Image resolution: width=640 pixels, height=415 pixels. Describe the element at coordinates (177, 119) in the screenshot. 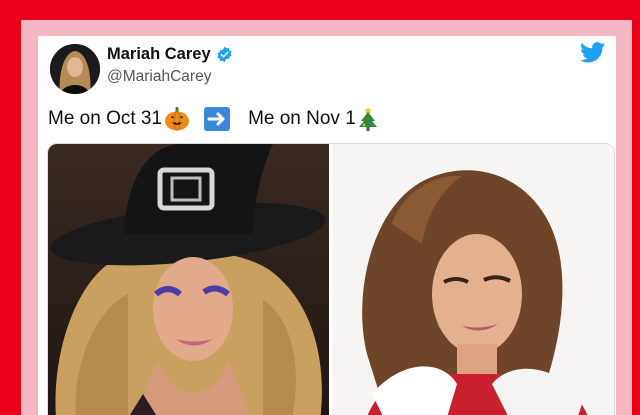

I see `pumpkin-emoji` at that location.